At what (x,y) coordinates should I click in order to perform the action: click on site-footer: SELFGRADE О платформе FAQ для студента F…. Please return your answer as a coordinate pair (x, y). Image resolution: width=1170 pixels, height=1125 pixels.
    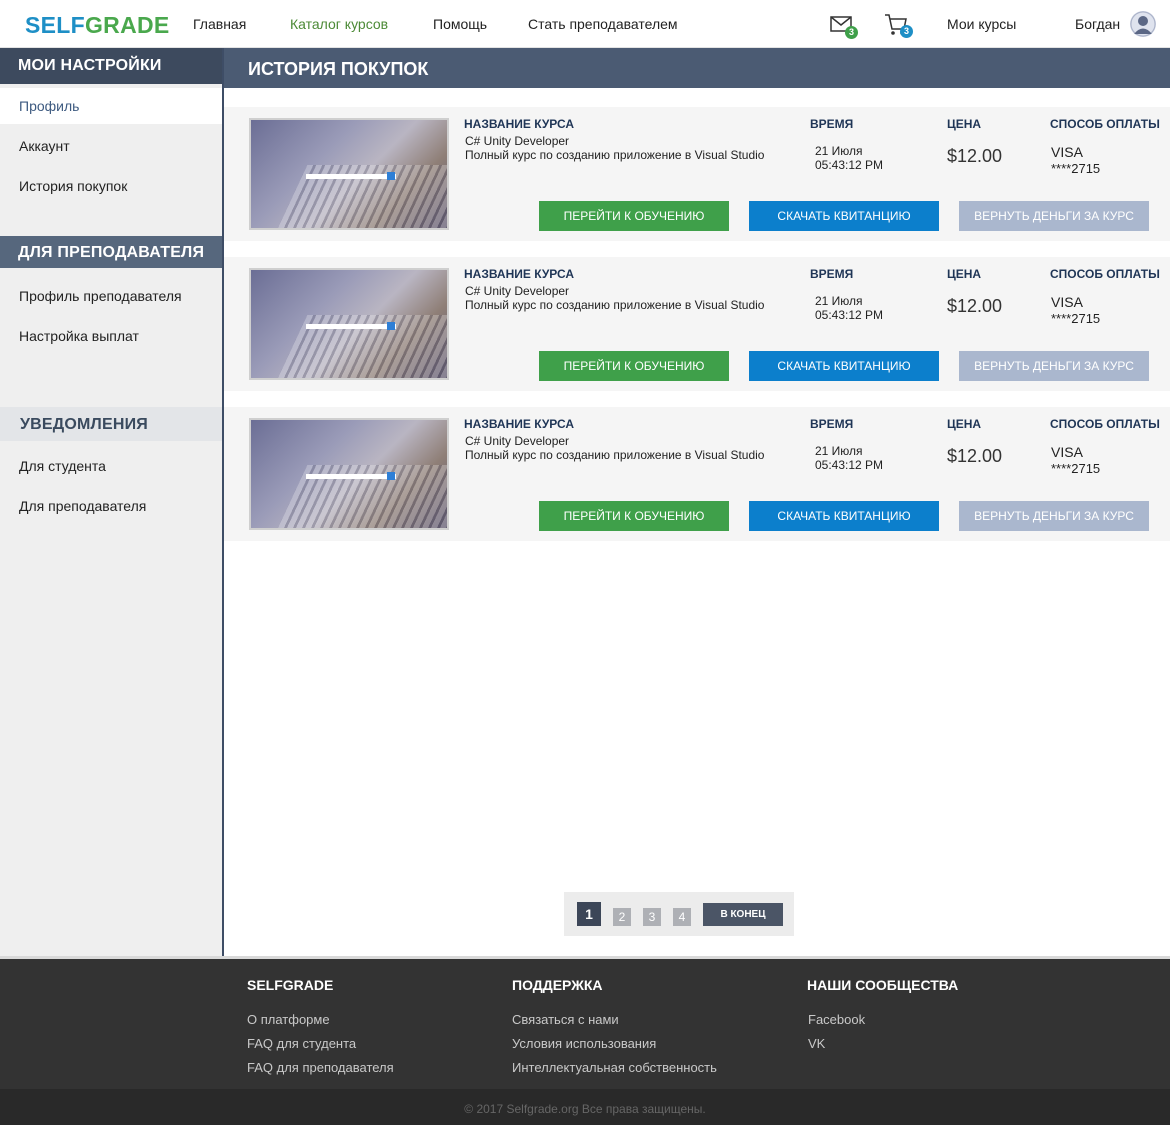
    Looking at the image, I should click on (585, 1022).